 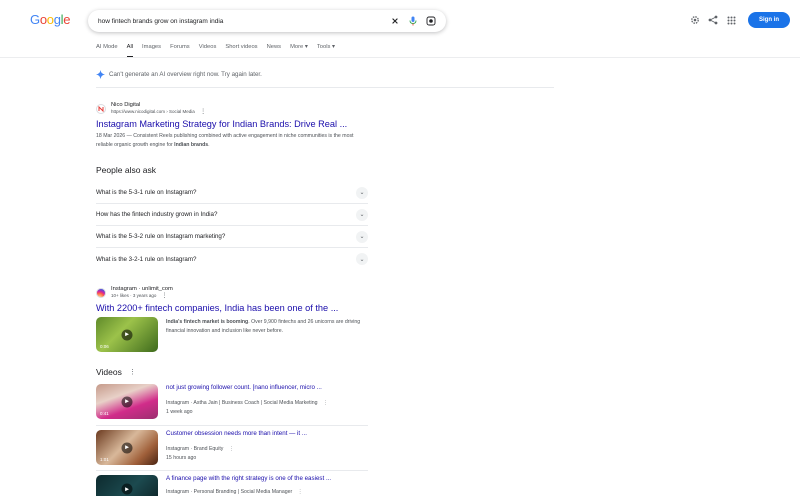 I want to click on tab-all: All, so click(x=130, y=51).